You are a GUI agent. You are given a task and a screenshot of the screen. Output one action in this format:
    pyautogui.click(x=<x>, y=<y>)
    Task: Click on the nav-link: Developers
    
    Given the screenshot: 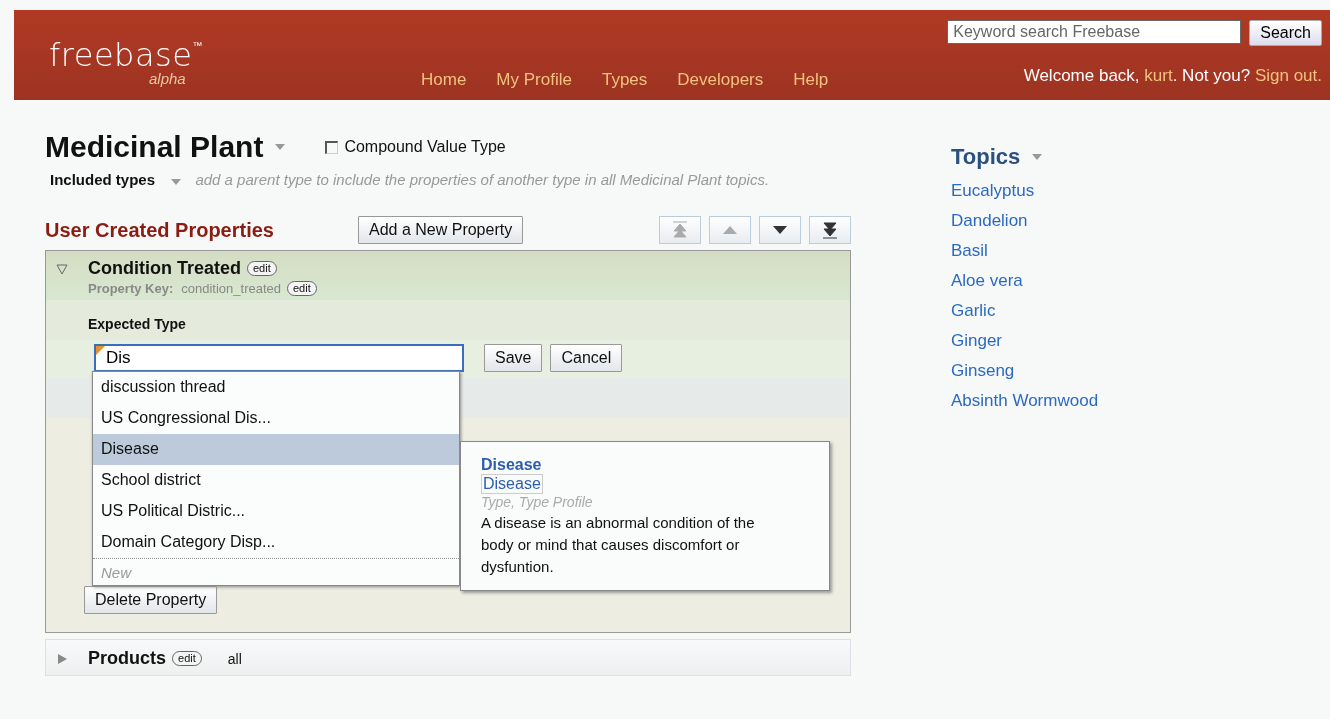 What is the action you would take?
    pyautogui.click(x=720, y=81)
    